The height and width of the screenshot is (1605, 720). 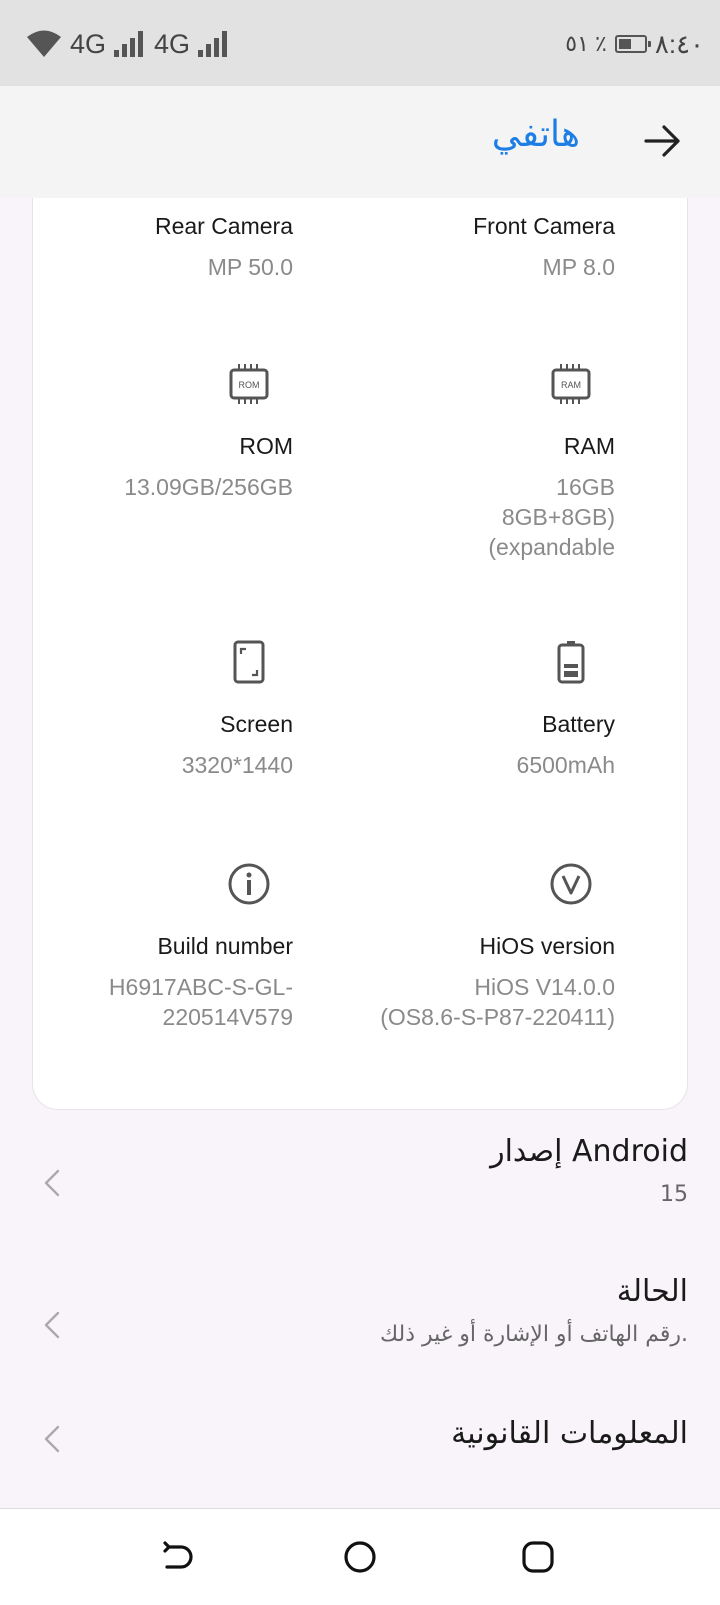 I want to click on back-button, so click(x=663, y=141).